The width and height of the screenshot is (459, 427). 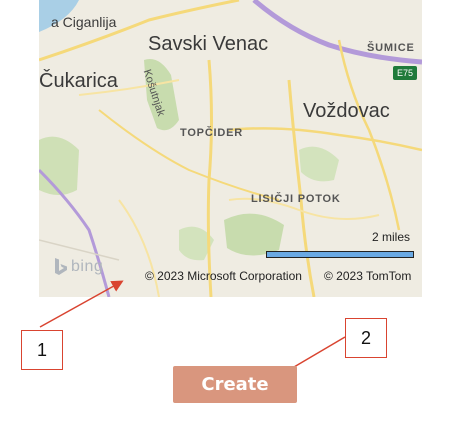 I want to click on callout-1: 1, so click(x=42, y=350).